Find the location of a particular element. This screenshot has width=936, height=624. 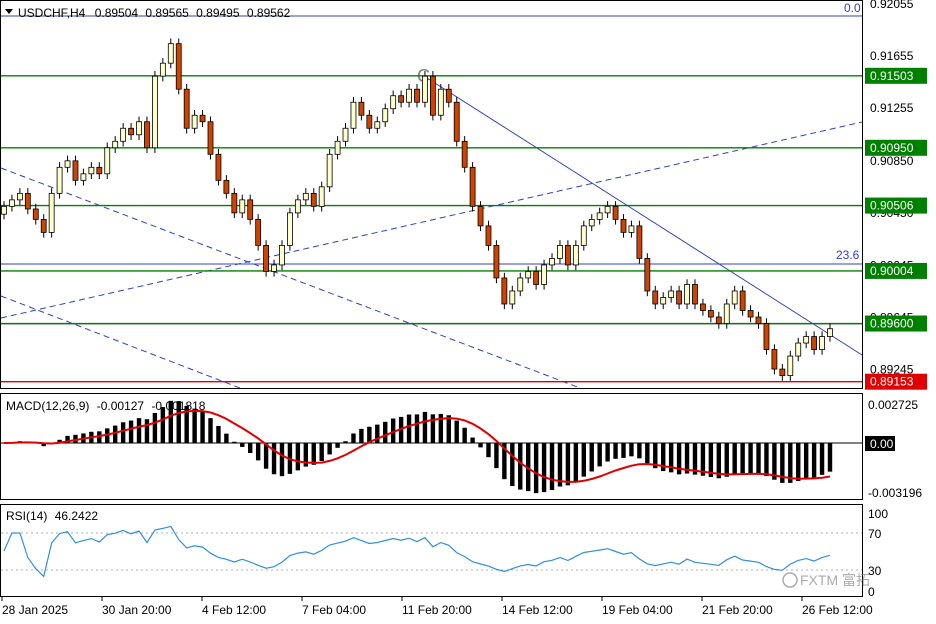

watermark-text: FXTM 富拓 is located at coordinates (835, 580).